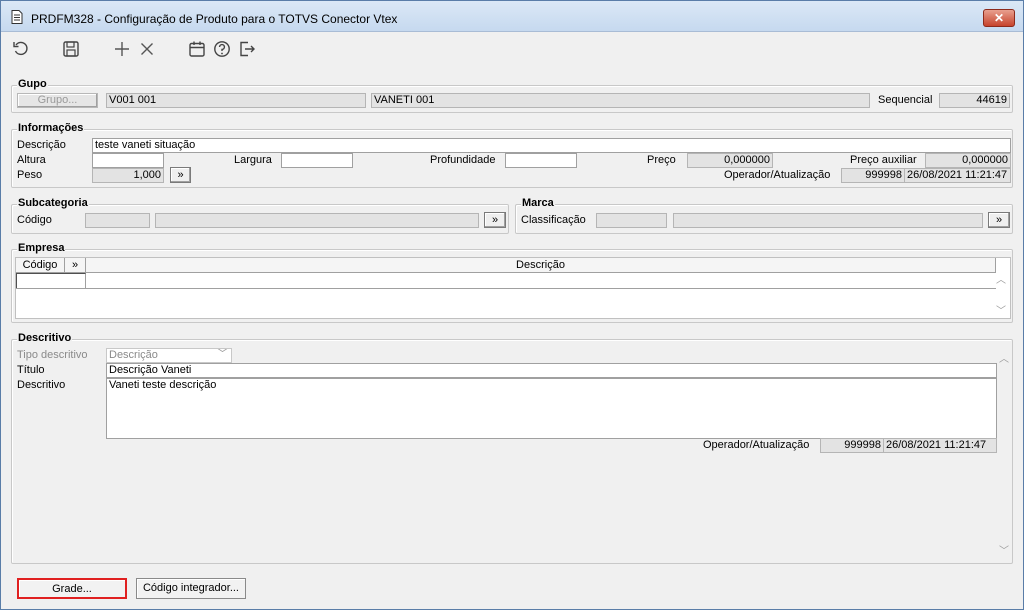 This screenshot has width=1024, height=610. I want to click on add-icon, so click(122, 49).